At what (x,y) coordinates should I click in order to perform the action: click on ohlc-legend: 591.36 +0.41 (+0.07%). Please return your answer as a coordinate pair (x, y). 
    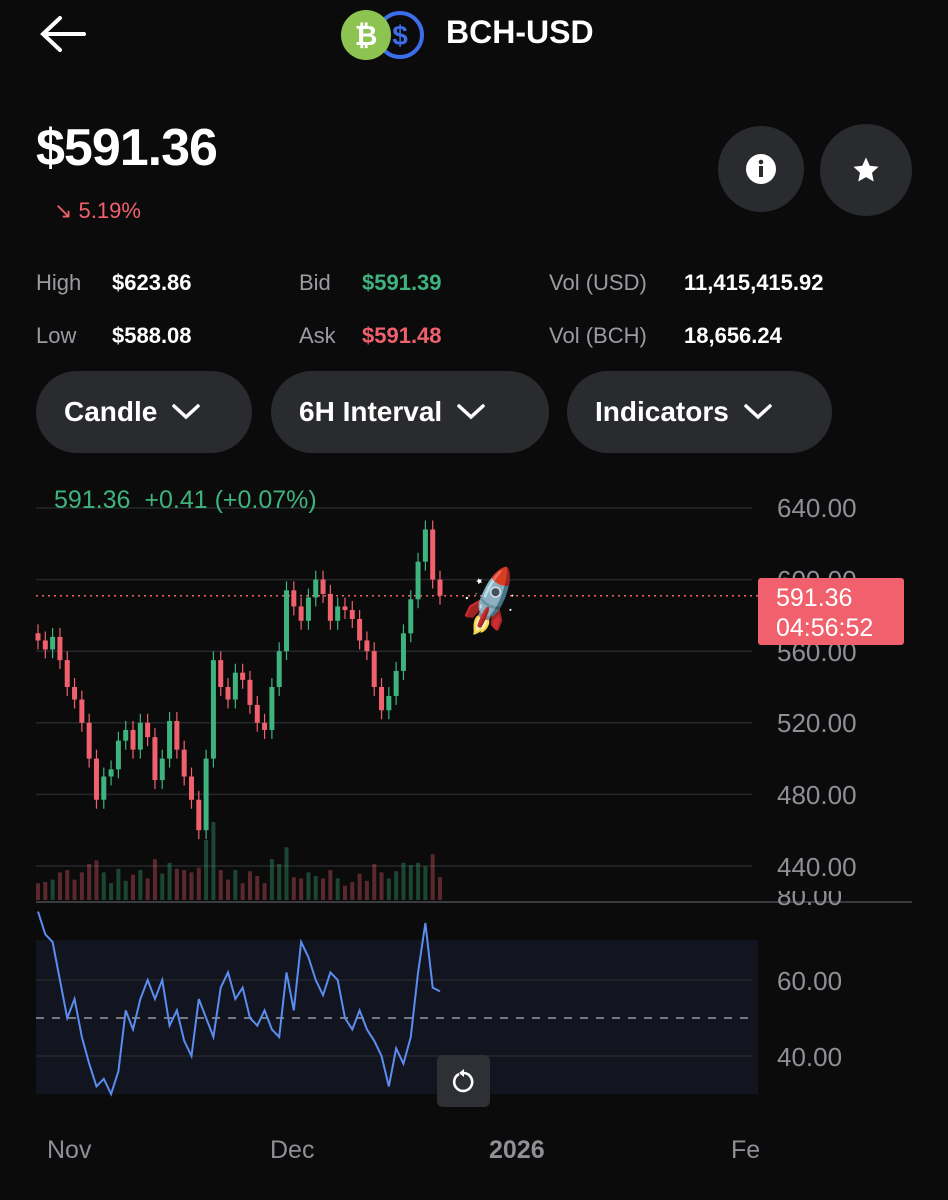
    Looking at the image, I should click on (185, 500).